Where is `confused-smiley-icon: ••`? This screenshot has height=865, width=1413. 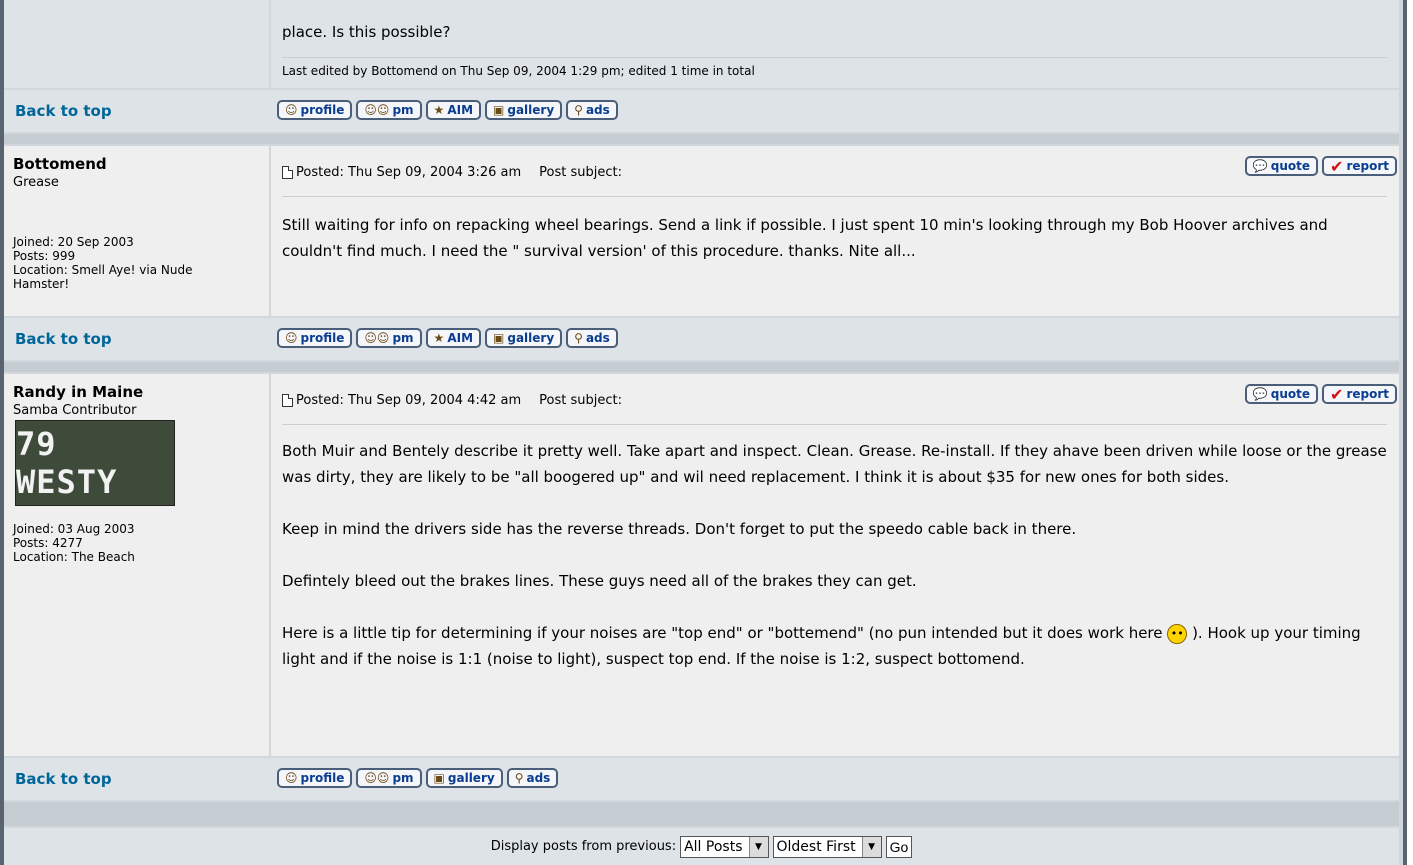
confused-smiley-icon: •• is located at coordinates (1177, 633).